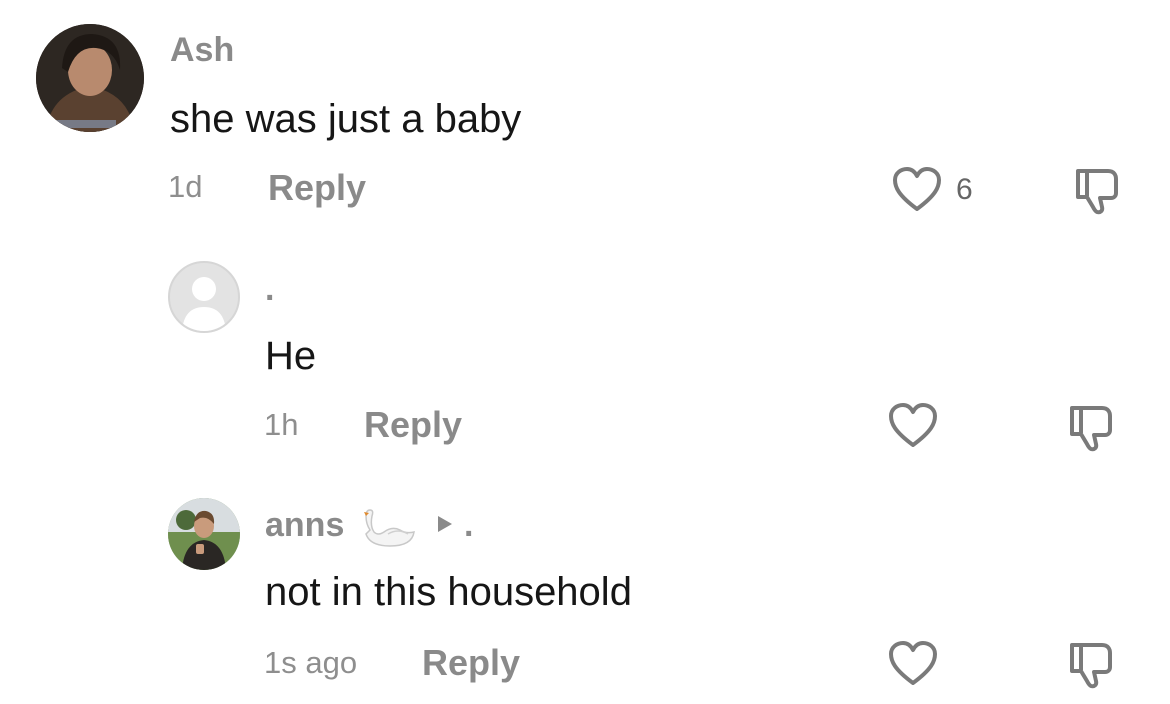 The width and height of the screenshot is (1170, 704). Describe the element at coordinates (468, 525) in the screenshot. I see `reply-to-username: .` at that location.